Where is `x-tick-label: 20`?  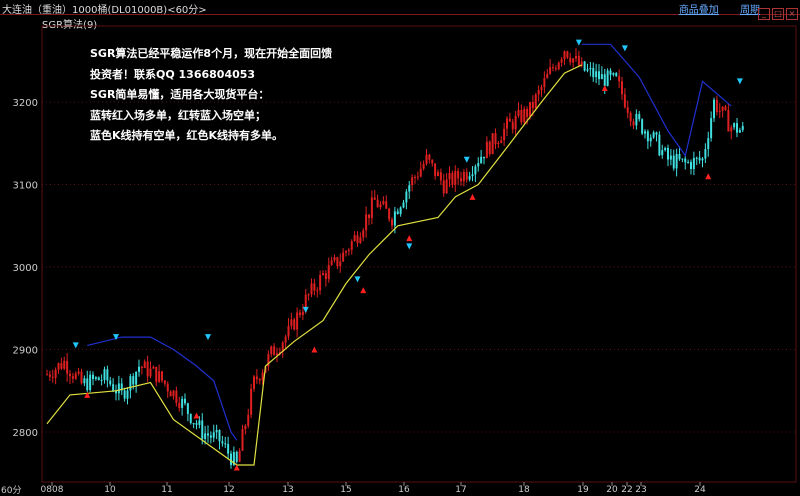 x-tick-label: 20 is located at coordinates (612, 489).